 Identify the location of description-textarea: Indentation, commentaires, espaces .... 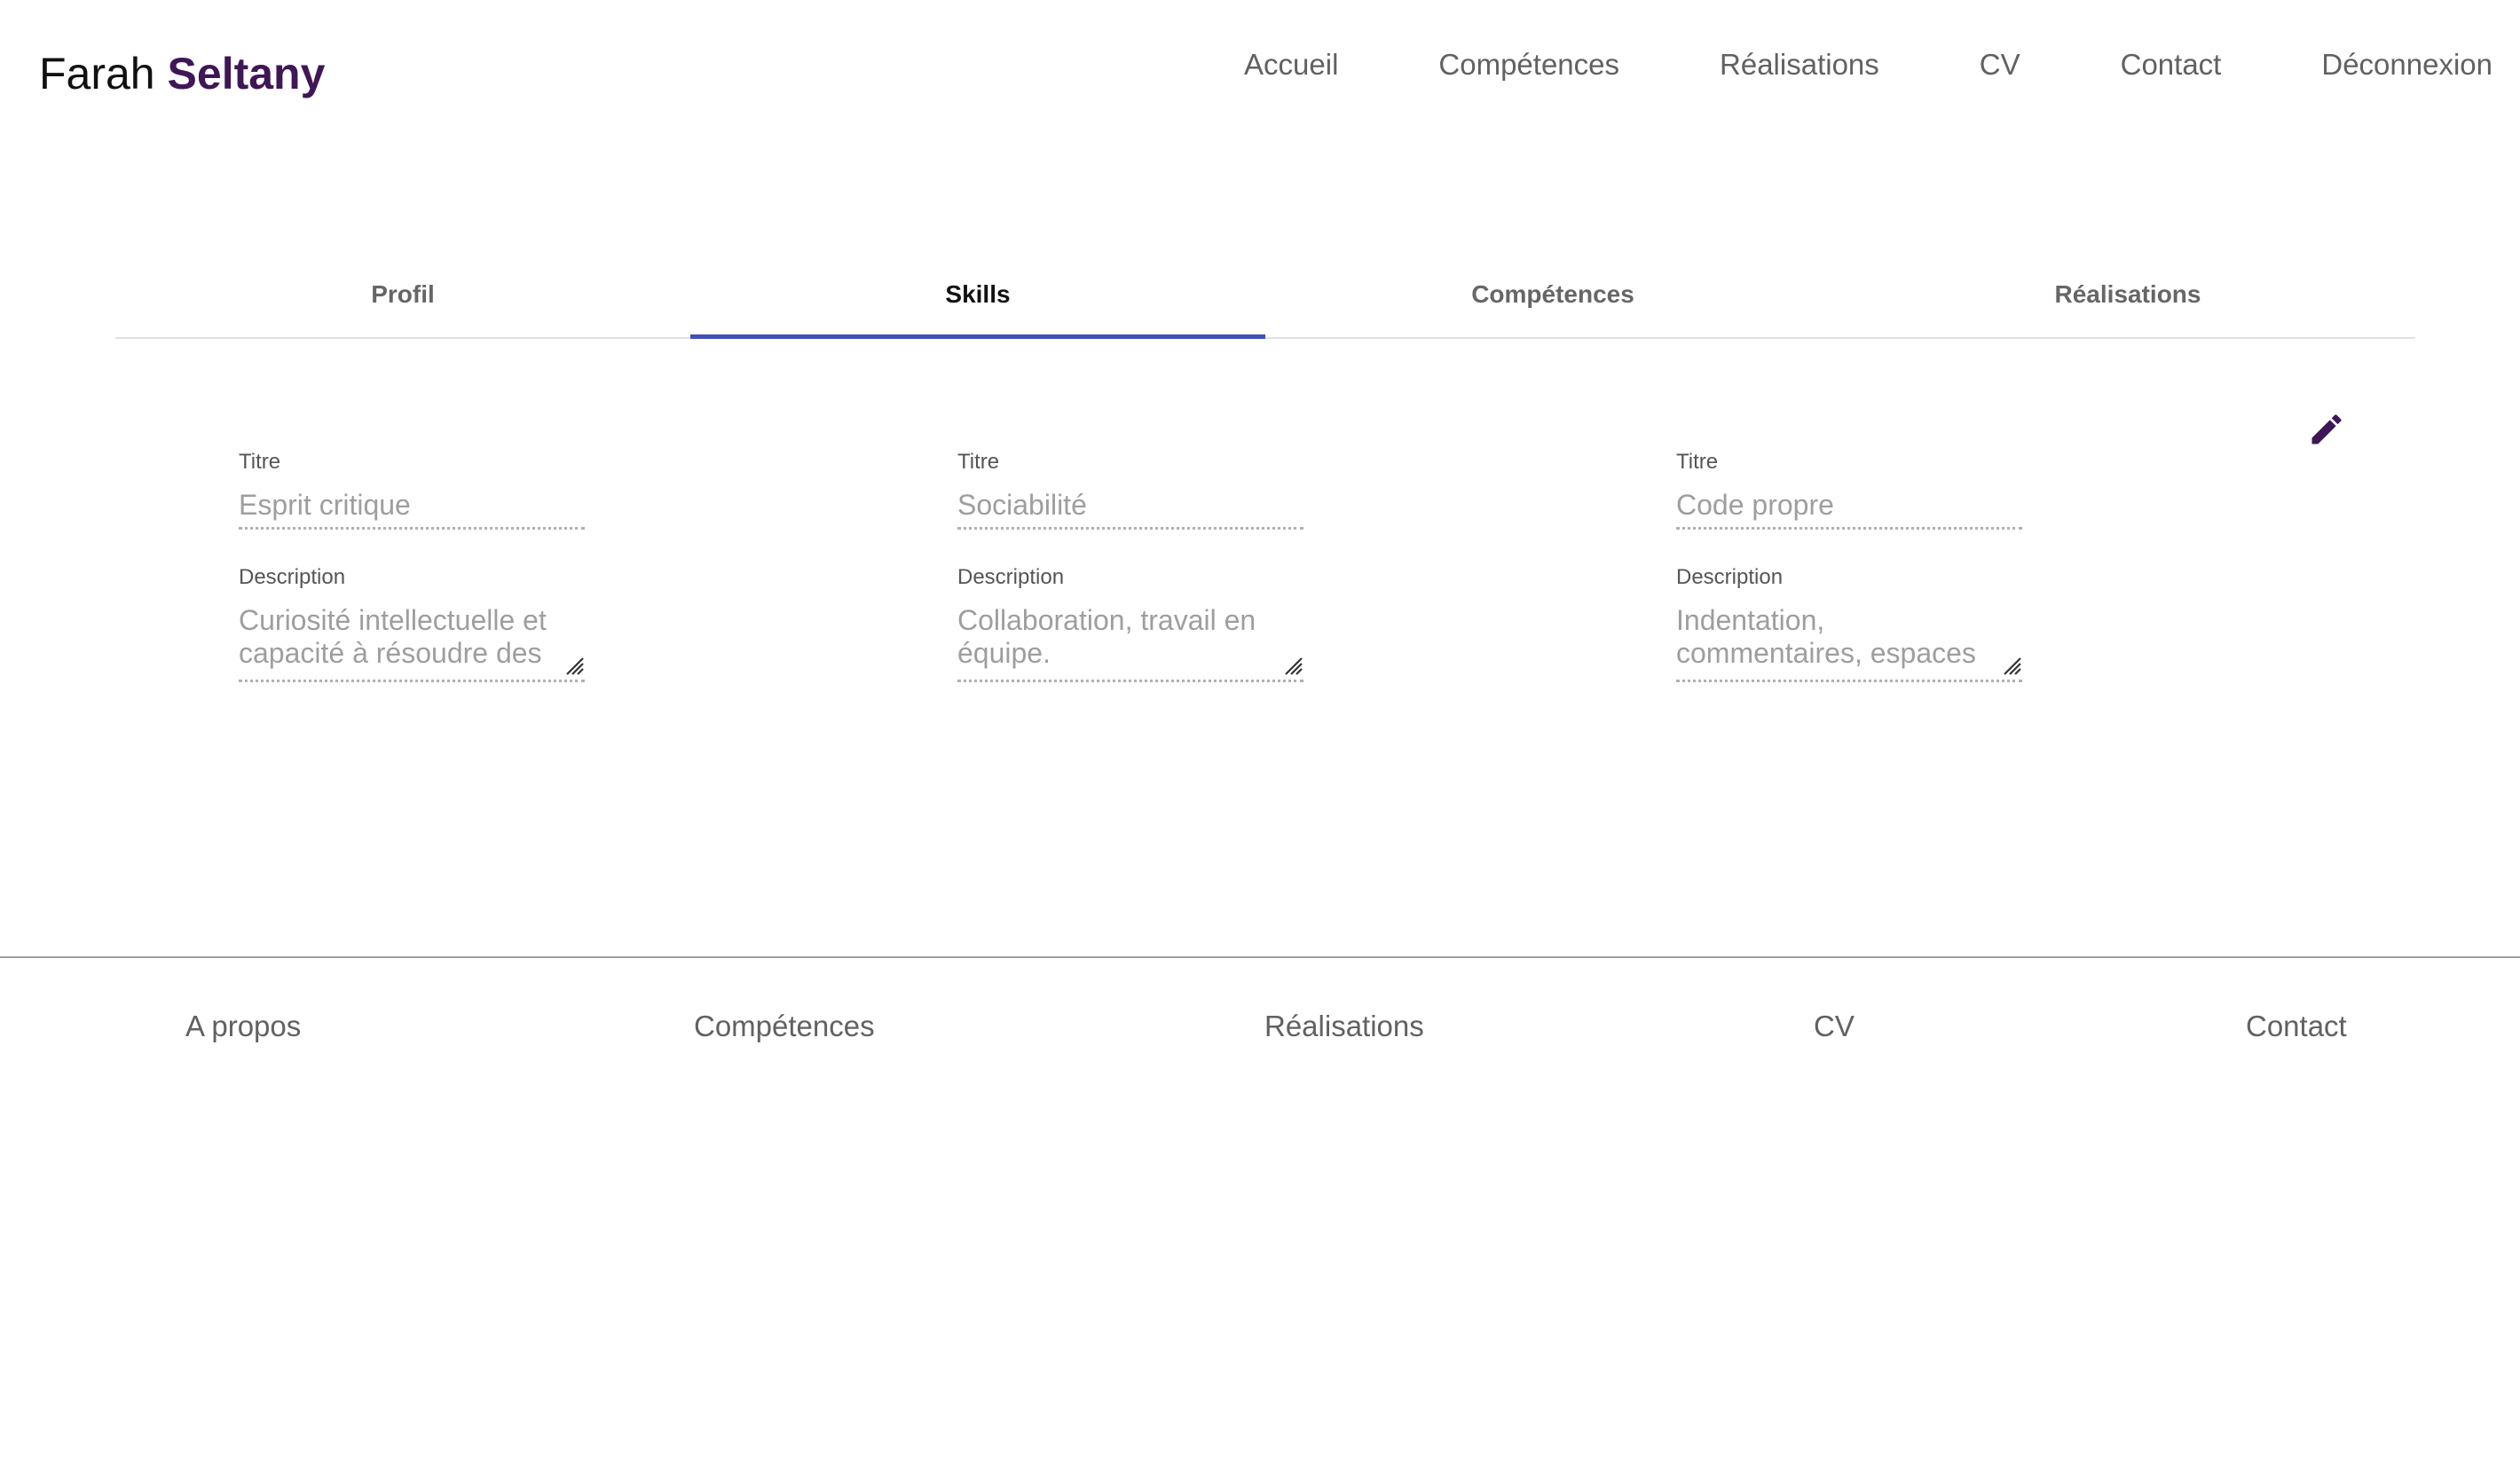
(1849, 639).